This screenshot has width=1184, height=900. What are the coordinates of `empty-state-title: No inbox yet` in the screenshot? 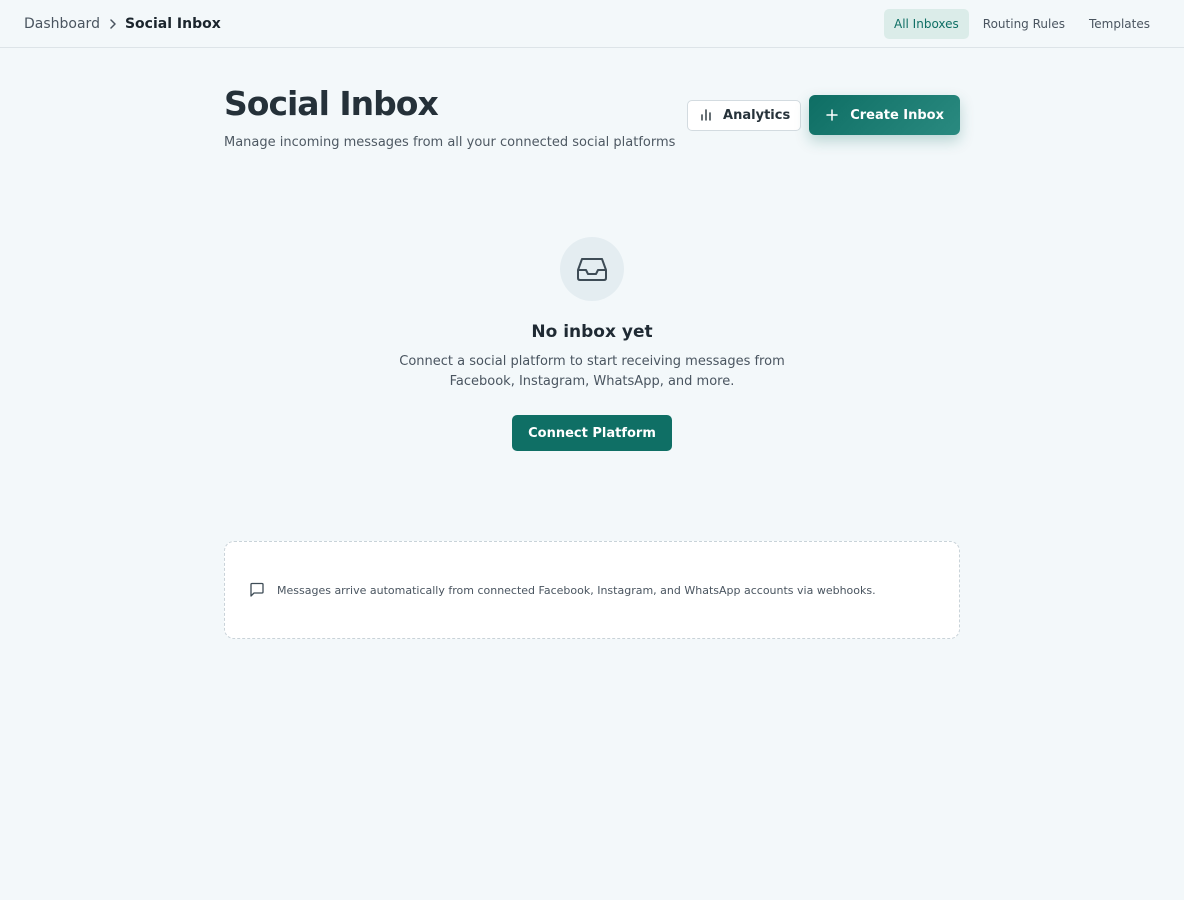 It's located at (592, 332).